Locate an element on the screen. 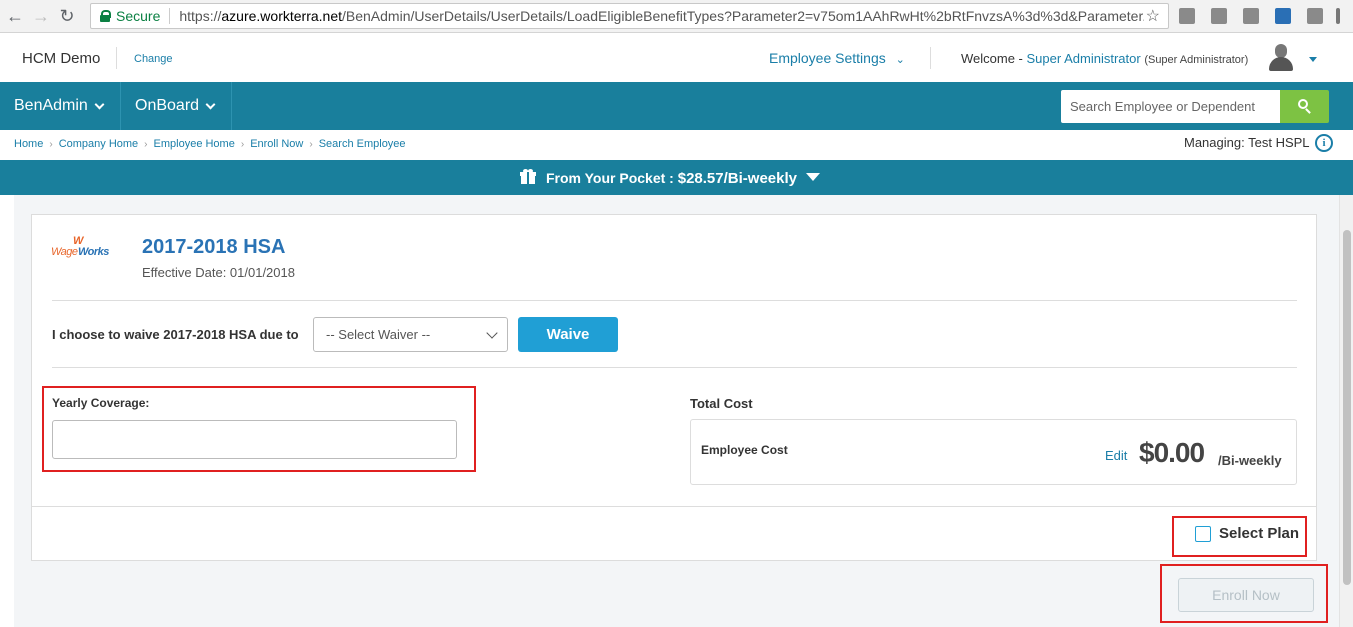 Image resolution: width=1353 pixels, height=627 pixels. search-employee-input is located at coordinates (1170, 106).